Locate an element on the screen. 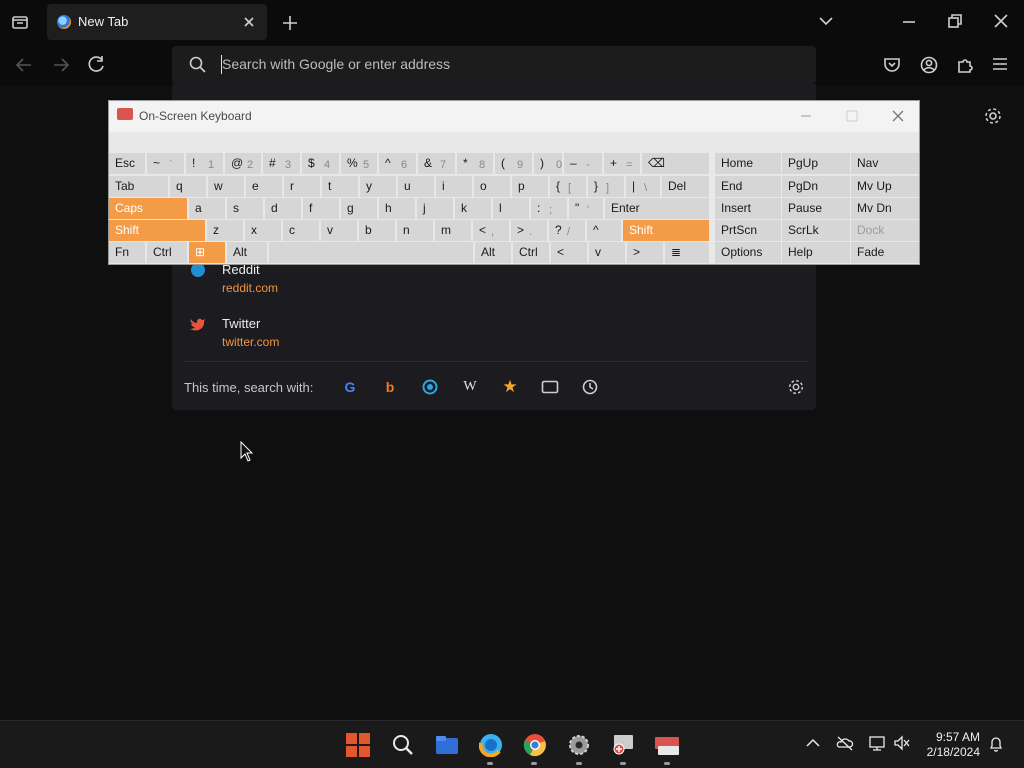 The image size is (1024, 768). osk-key-esc: Esc is located at coordinates (127, 163).